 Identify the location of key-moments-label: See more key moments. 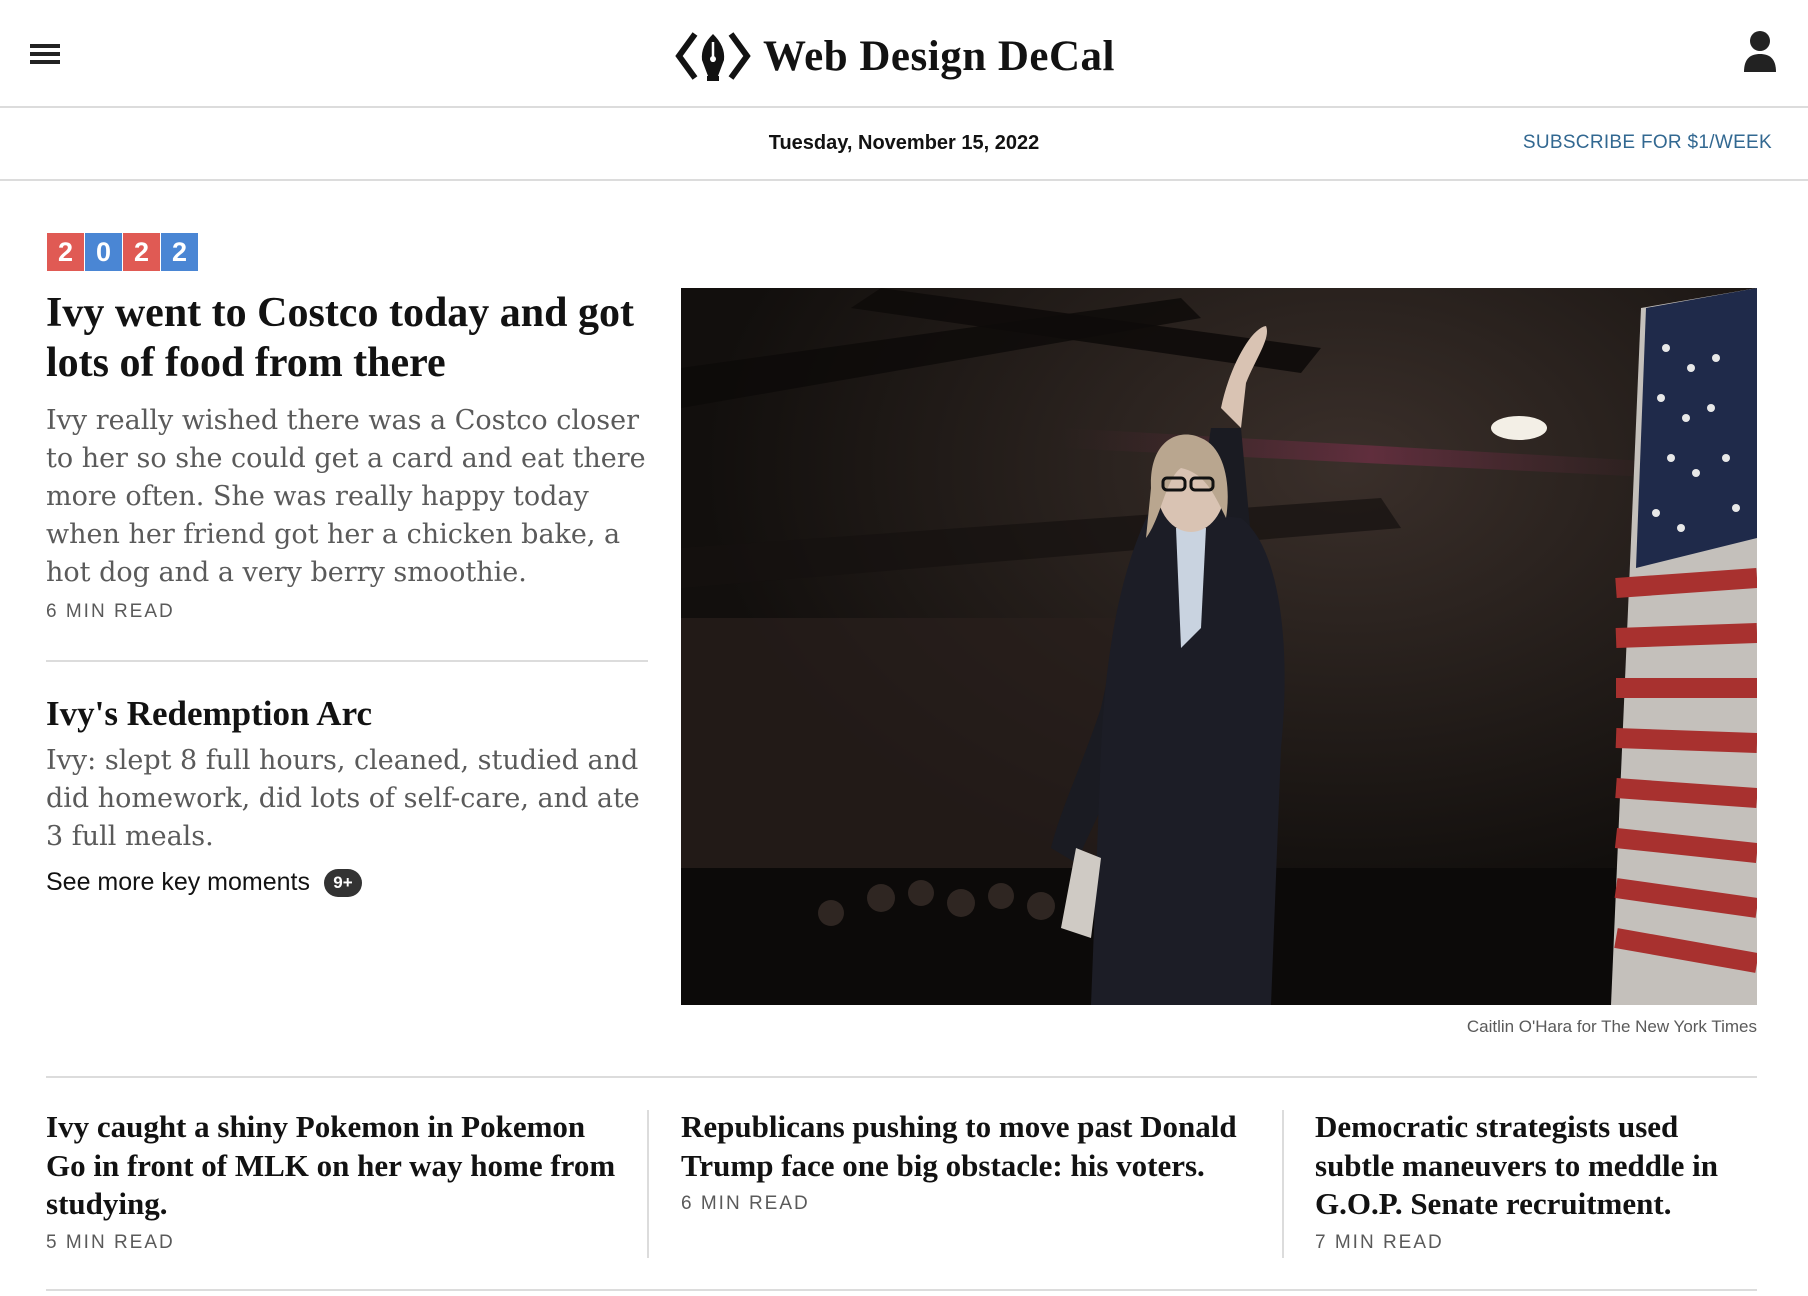
(178, 882).